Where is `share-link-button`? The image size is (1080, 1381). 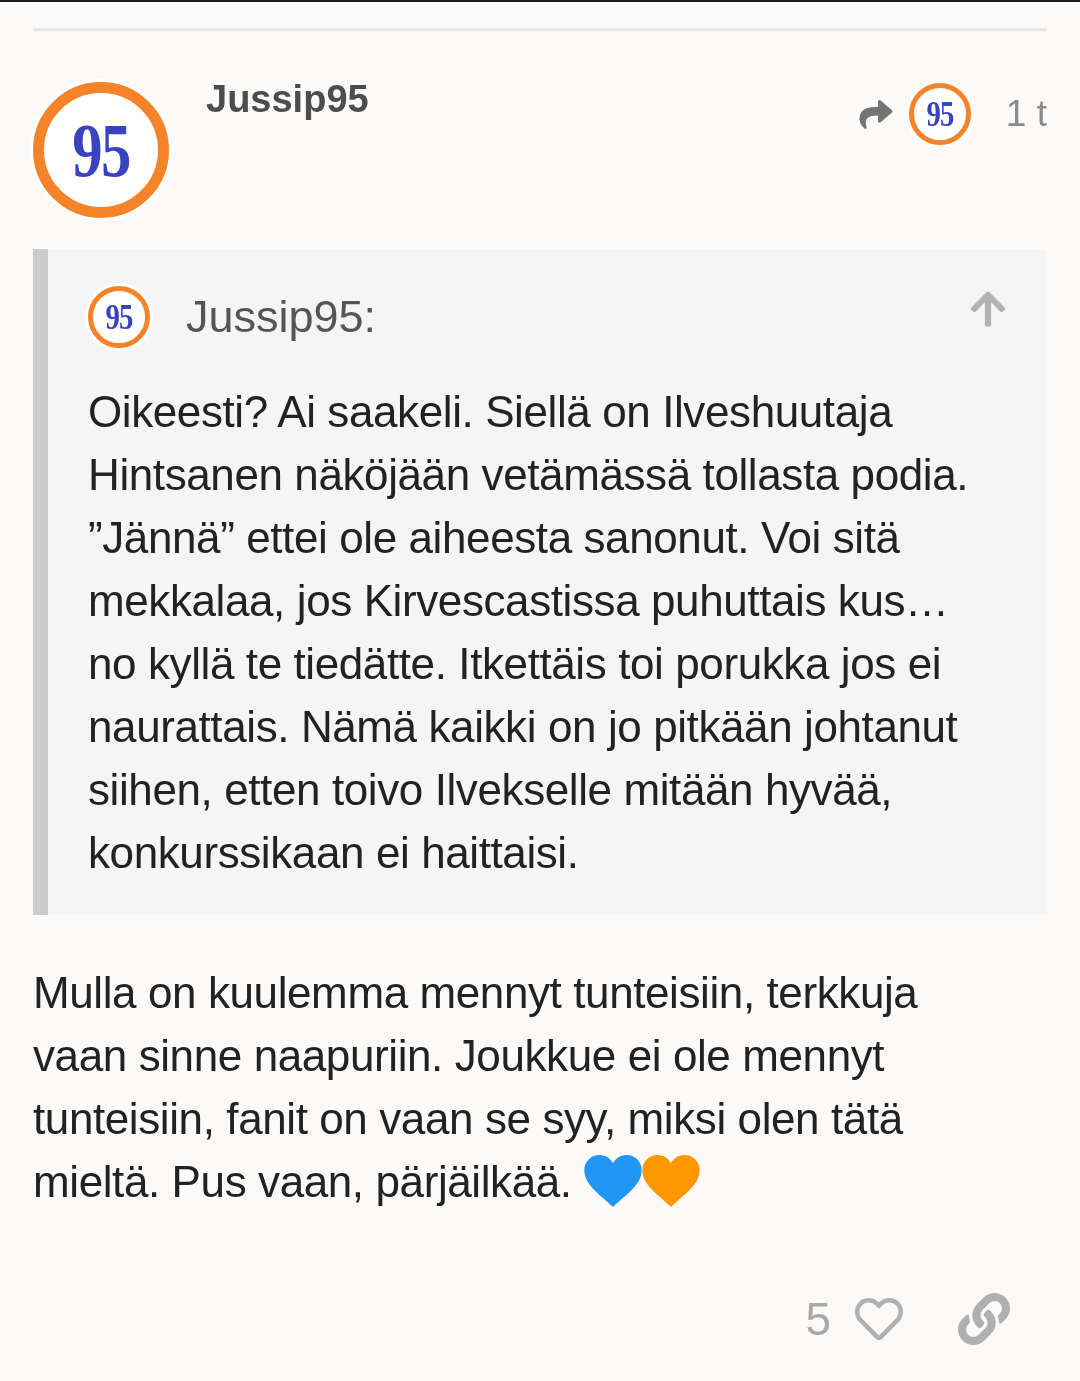
share-link-button is located at coordinates (984, 1319).